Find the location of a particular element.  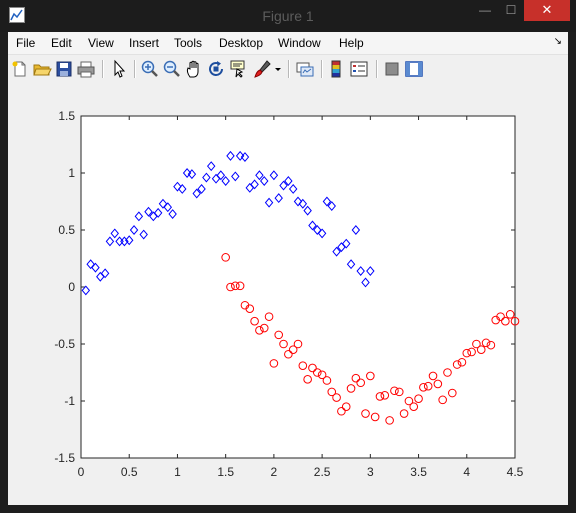

colorbar-icon is located at coordinates (337, 69).